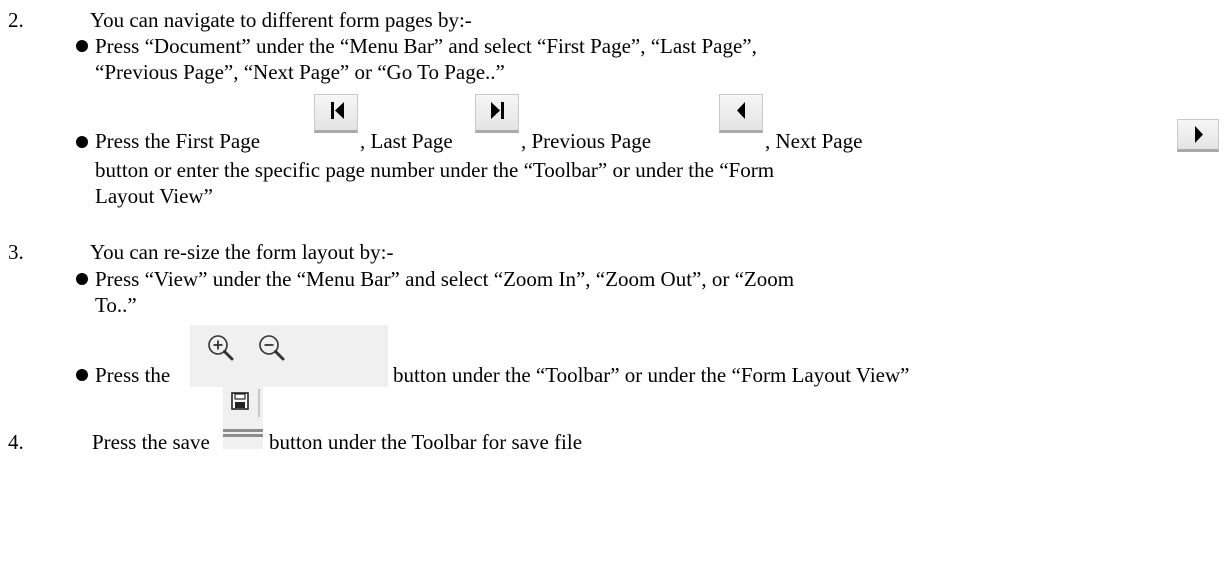 This screenshot has width=1227, height=563. What do you see at coordinates (221, 348) in the screenshot?
I see `zoom-in-icon` at bounding box center [221, 348].